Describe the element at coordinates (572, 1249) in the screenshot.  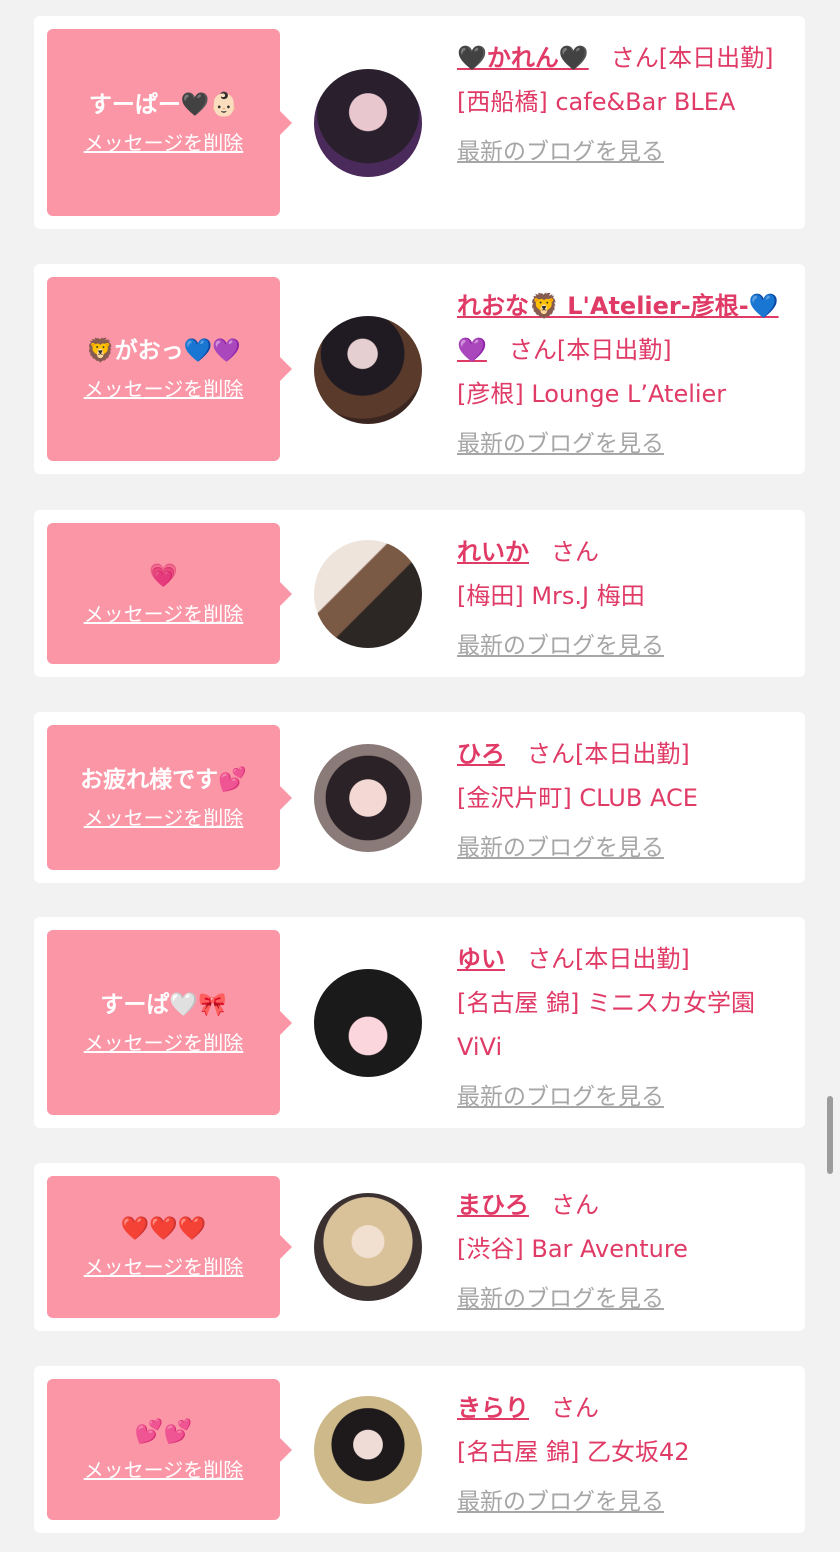
I see `shop-name: [渋谷] Bar Aventure` at that location.